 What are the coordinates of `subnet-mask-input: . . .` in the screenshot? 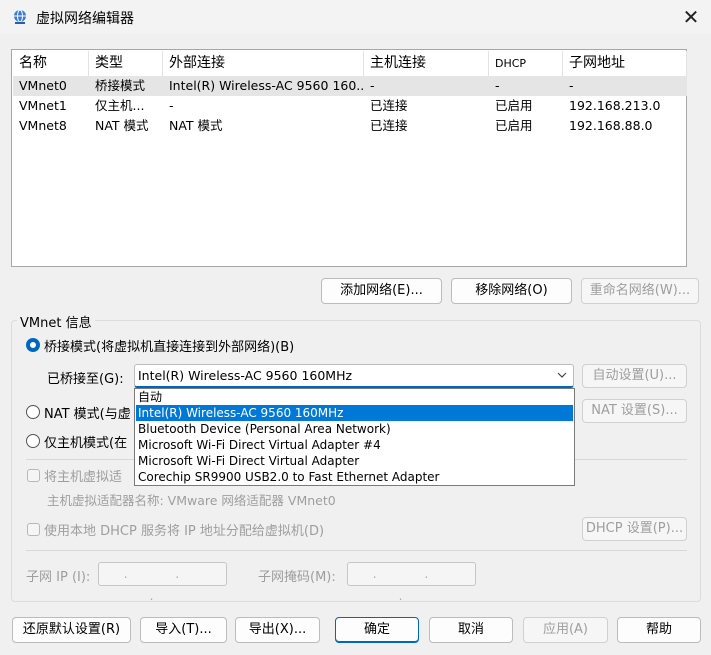 It's located at (411, 582).